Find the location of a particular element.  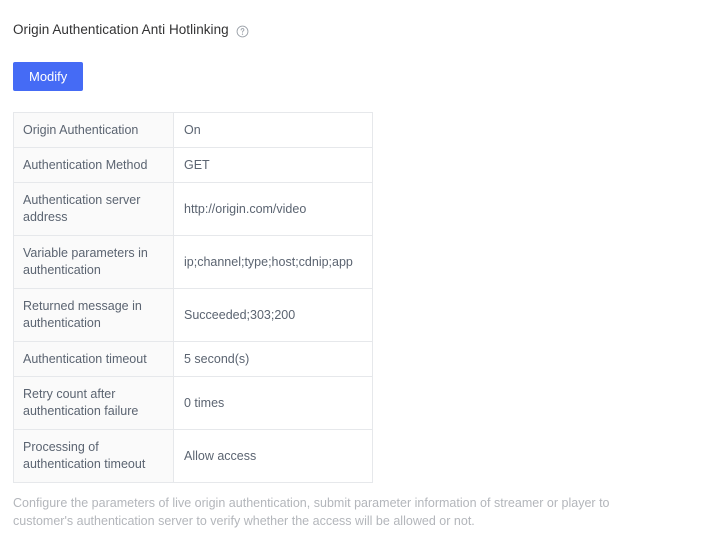

page-title: Origin Authentication Anti Hotlinking is located at coordinates (121, 29).